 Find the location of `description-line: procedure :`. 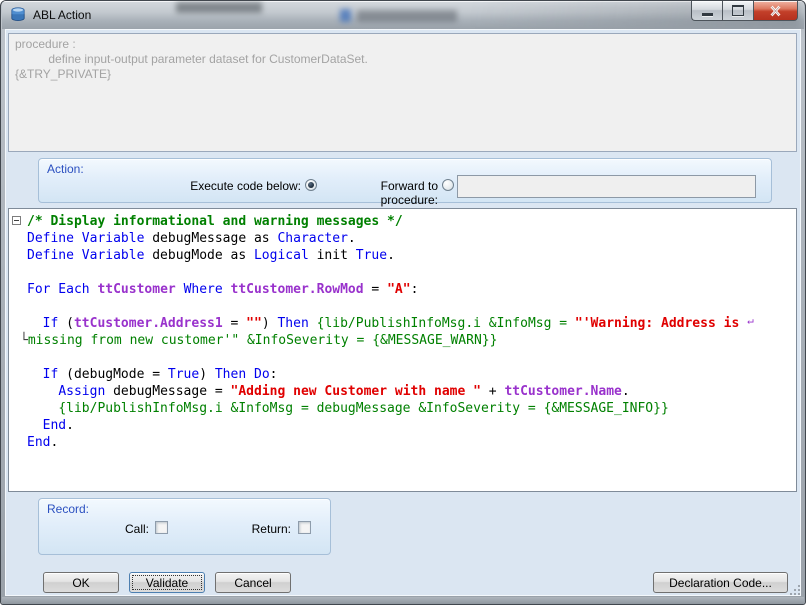

description-line: procedure : is located at coordinates (45, 44).